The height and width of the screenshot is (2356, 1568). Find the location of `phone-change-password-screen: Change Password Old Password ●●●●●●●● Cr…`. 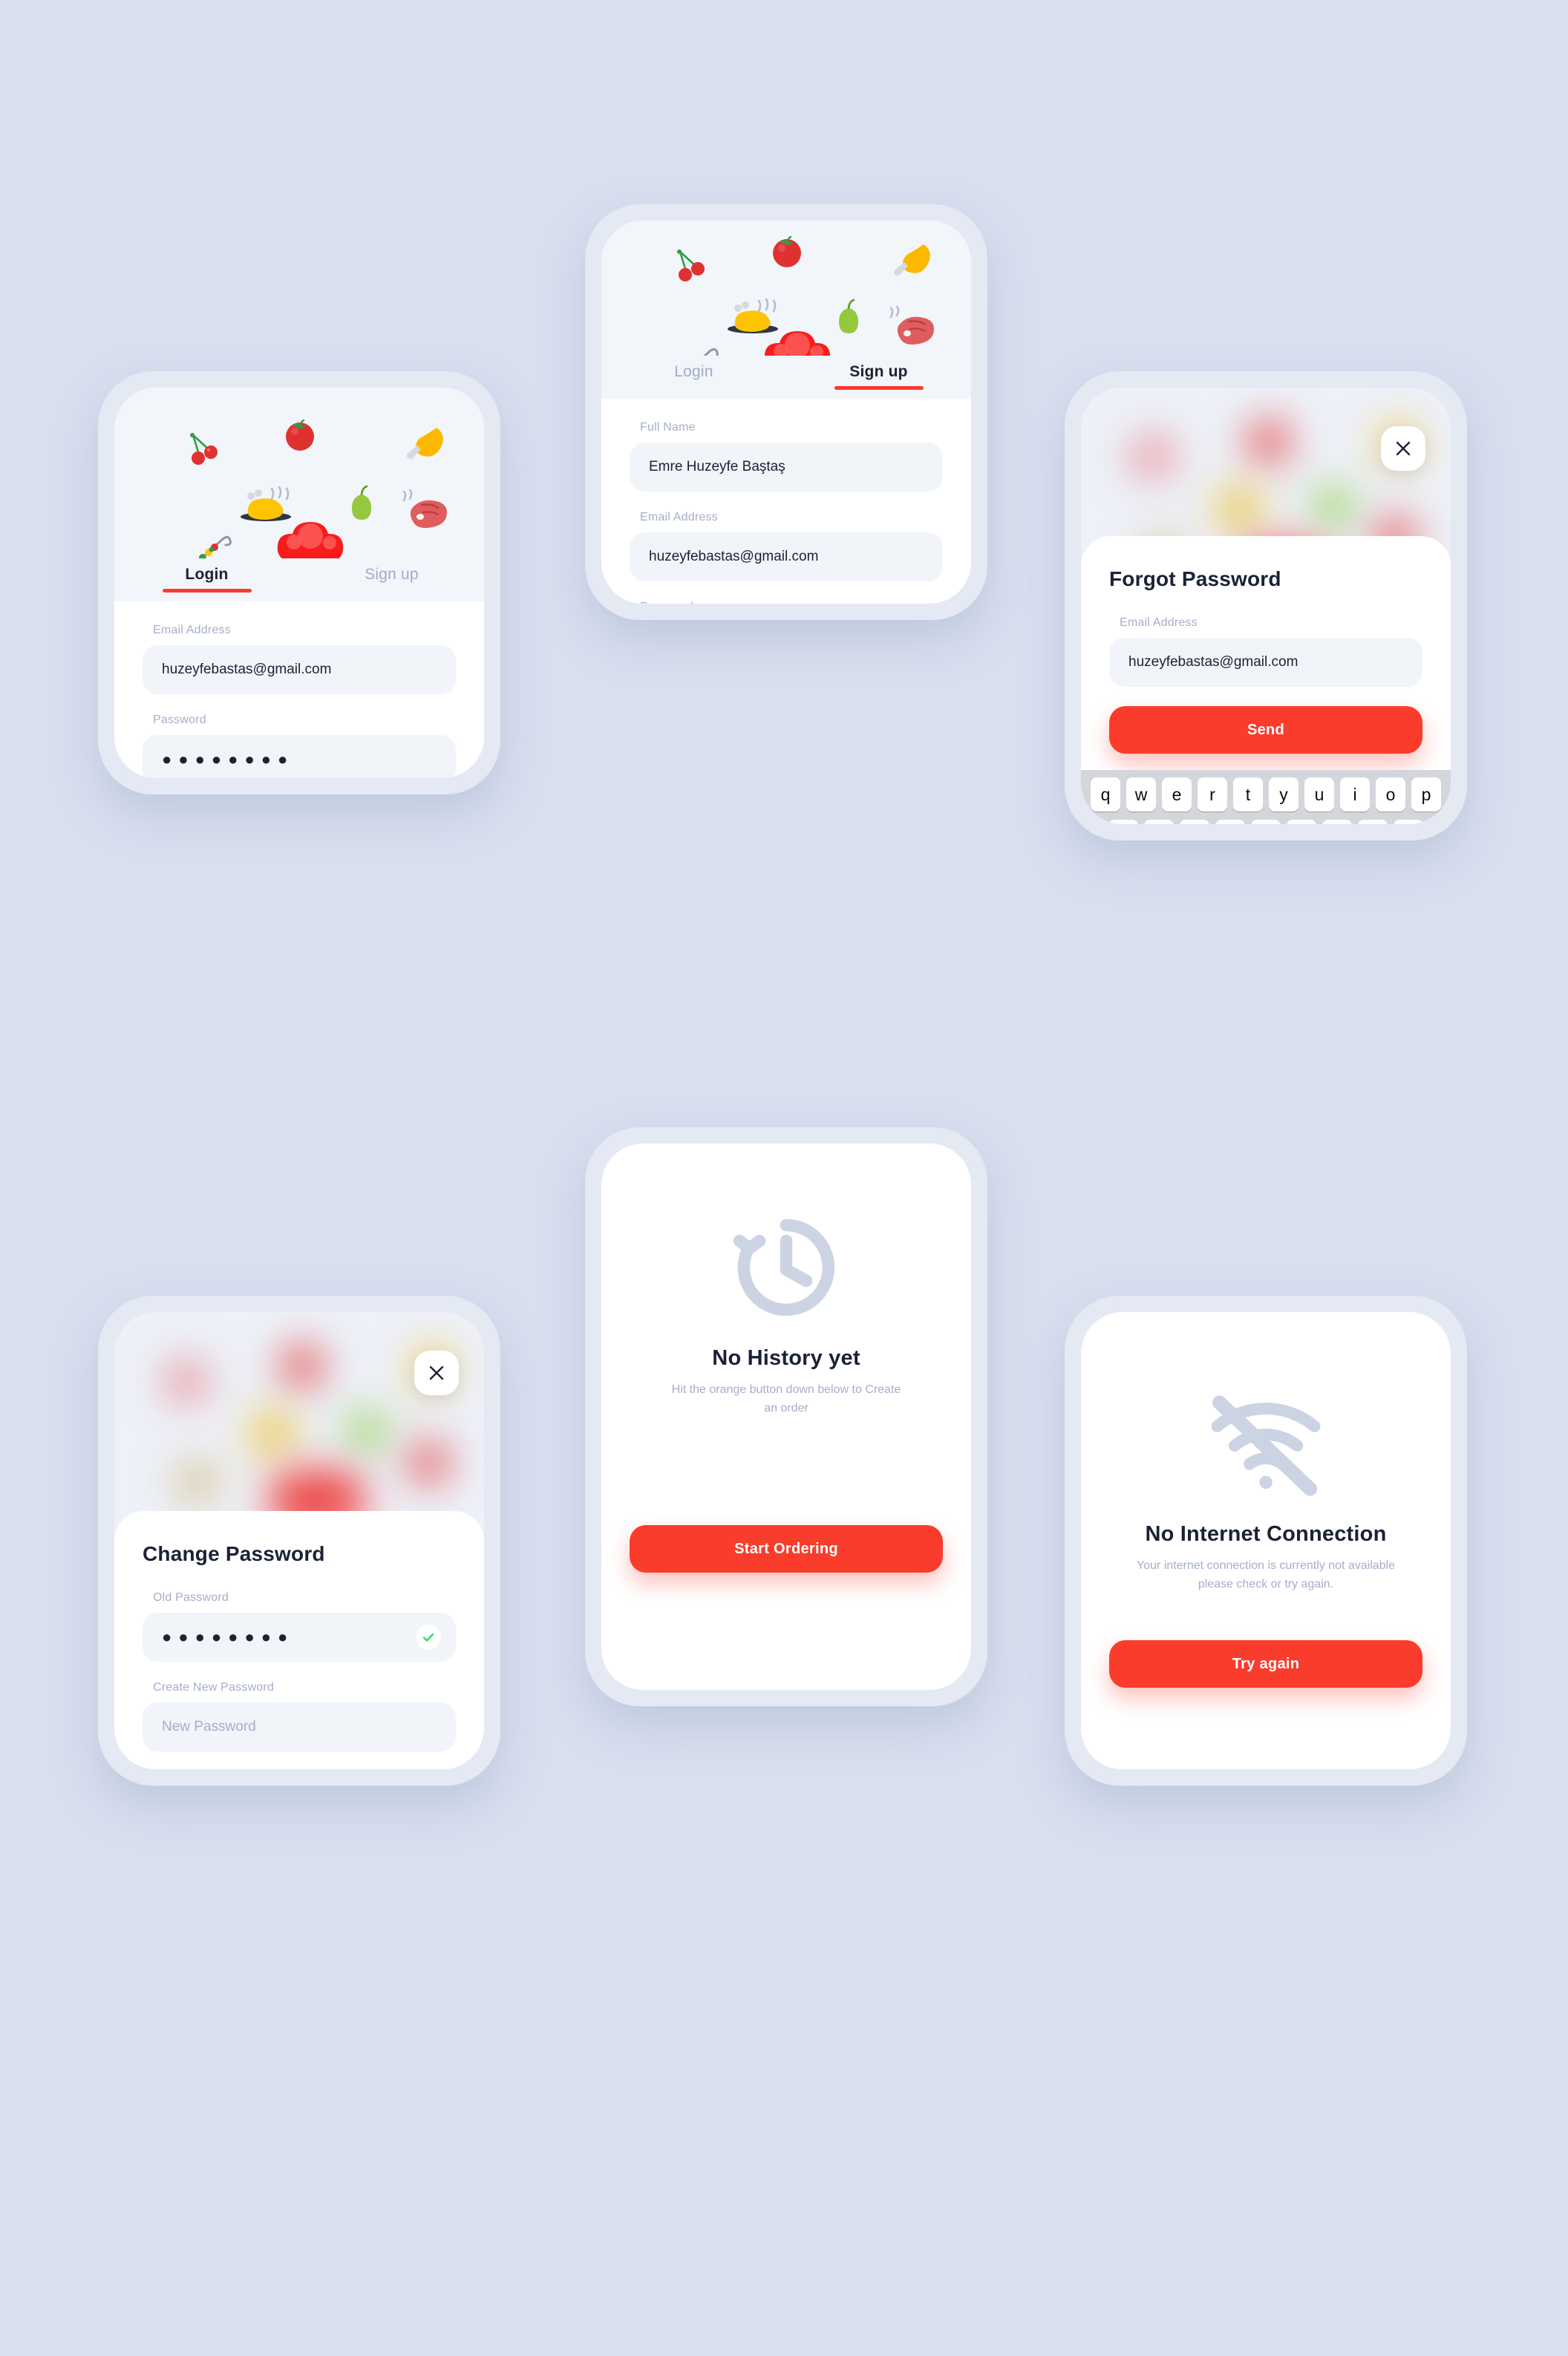

phone-change-password-screen: Change Password Old Password ●●●●●●●● Cr… is located at coordinates (299, 1541).